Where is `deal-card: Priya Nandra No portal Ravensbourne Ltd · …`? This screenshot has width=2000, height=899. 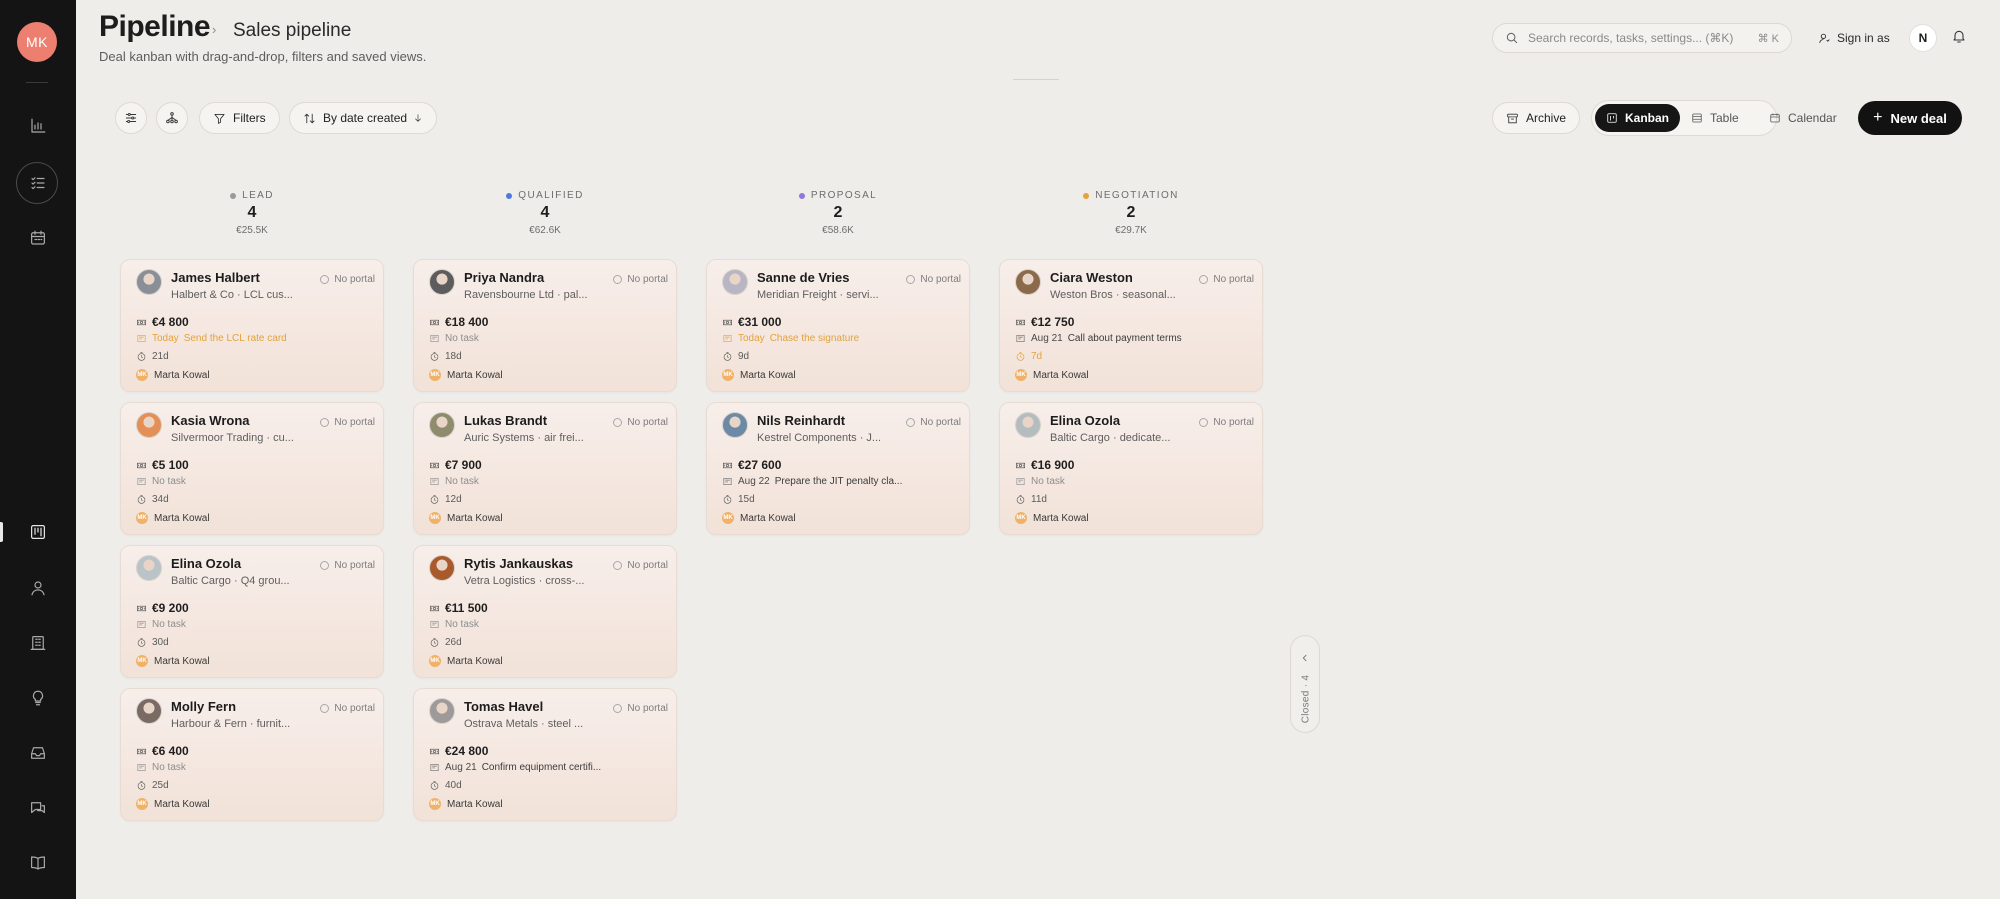
deal-card: Priya Nandra No portal Ravensbourne Ltd · … is located at coordinates (545, 325).